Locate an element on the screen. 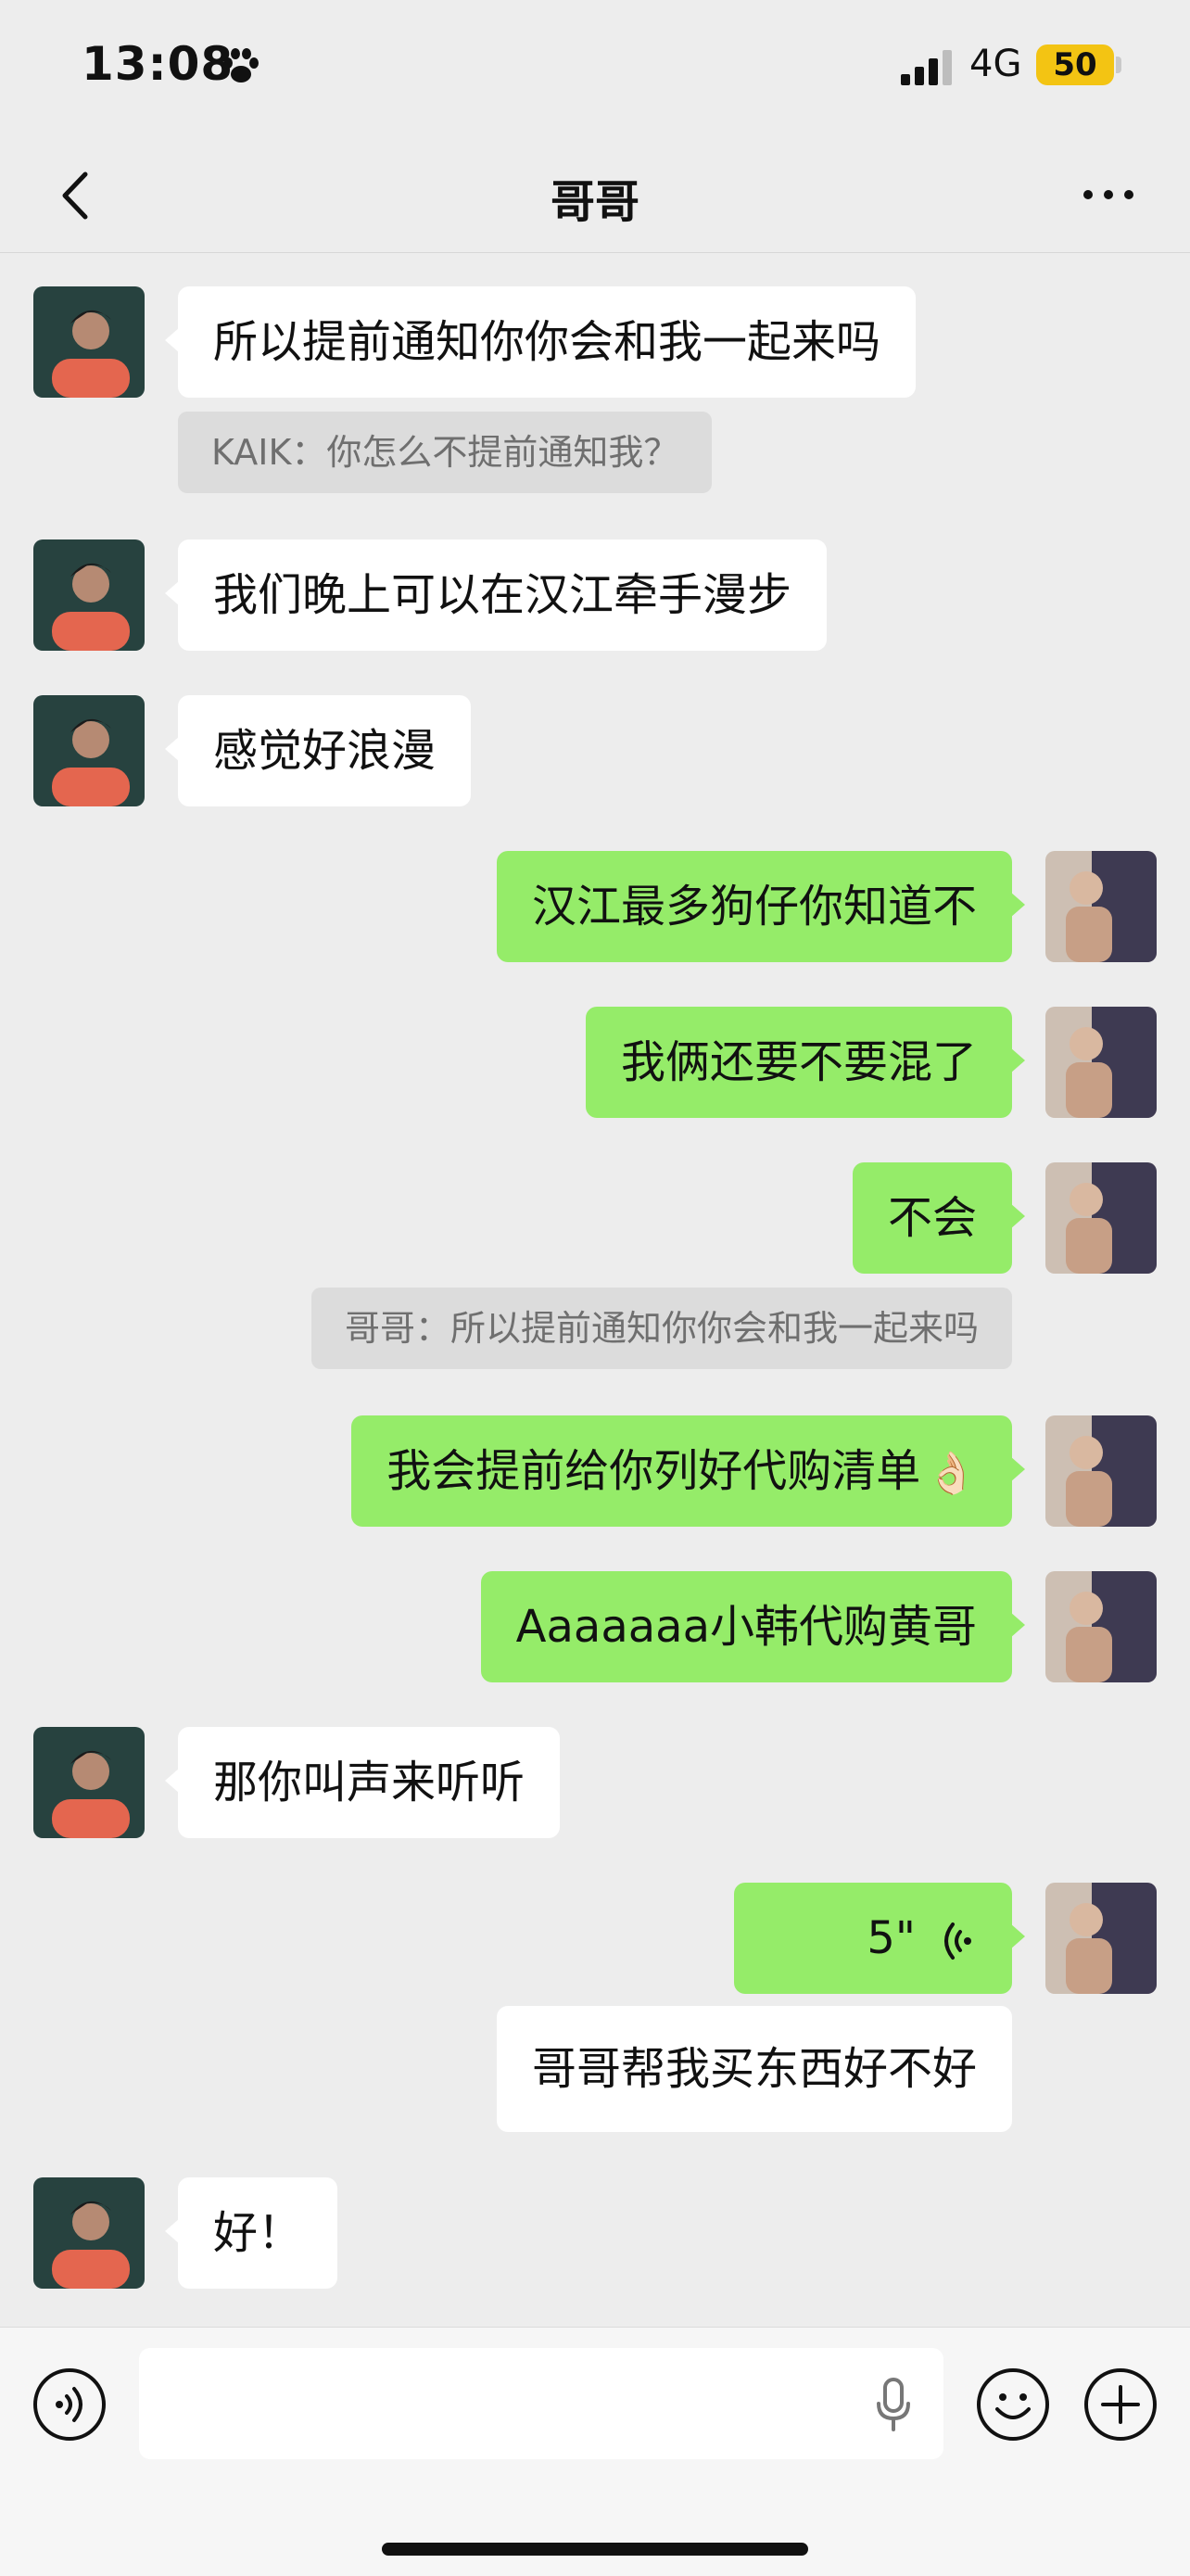 The height and width of the screenshot is (2576, 1190). message-input is located at coordinates (541, 2403).